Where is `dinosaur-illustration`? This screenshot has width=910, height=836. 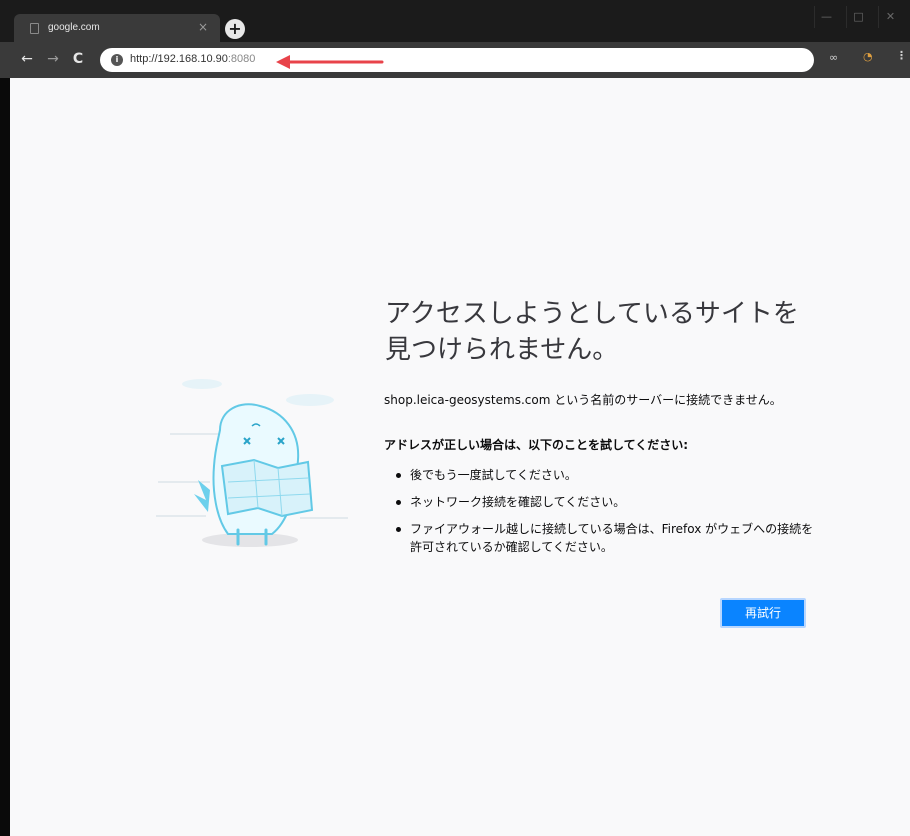
dinosaur-illustration is located at coordinates (252, 463).